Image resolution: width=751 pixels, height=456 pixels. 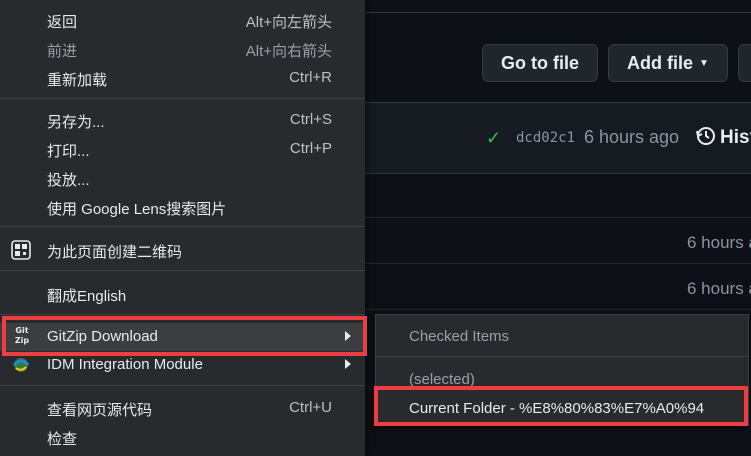 What do you see at coordinates (182, 78) in the screenshot?
I see `menu-item-reload: 重新加载 Ctrl+R` at bounding box center [182, 78].